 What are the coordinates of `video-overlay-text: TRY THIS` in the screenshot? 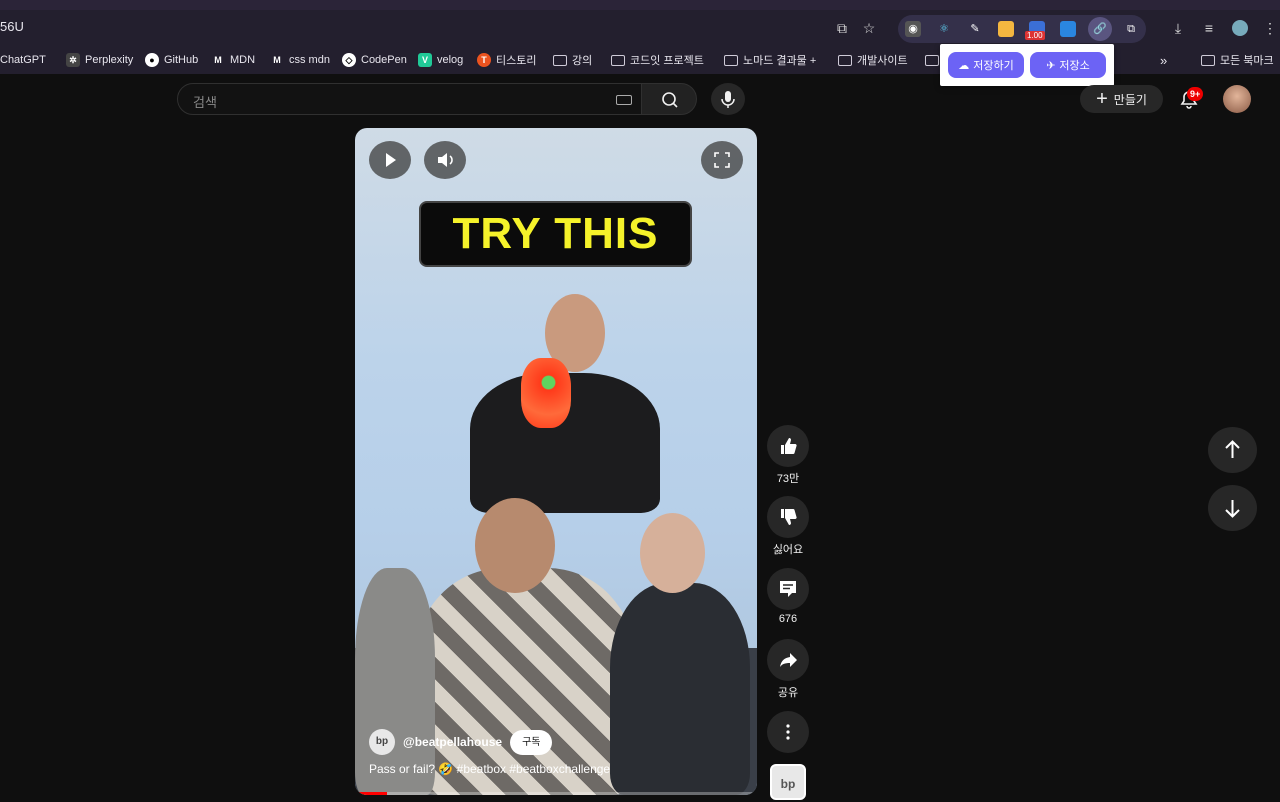 It's located at (555, 234).